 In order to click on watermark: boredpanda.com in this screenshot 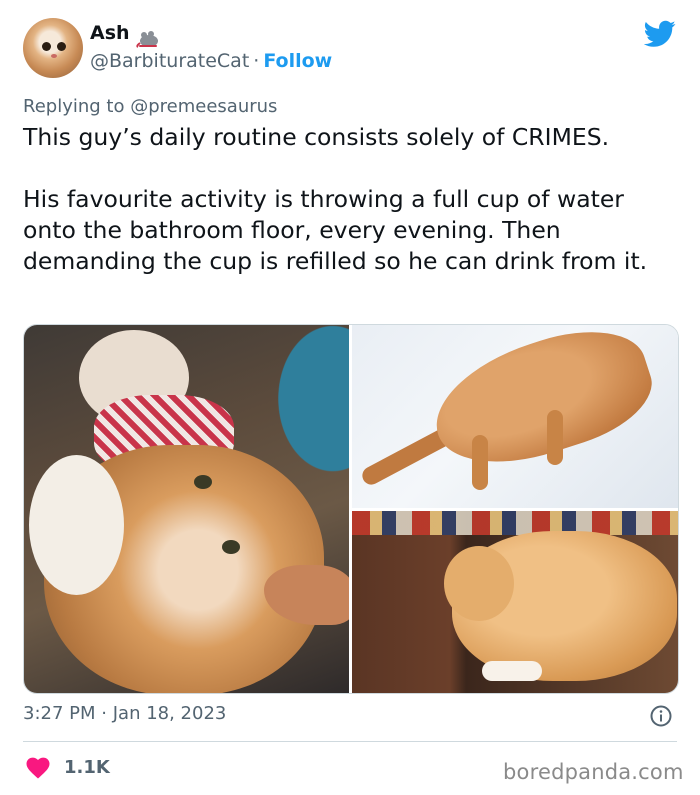, I will do `click(593, 772)`.